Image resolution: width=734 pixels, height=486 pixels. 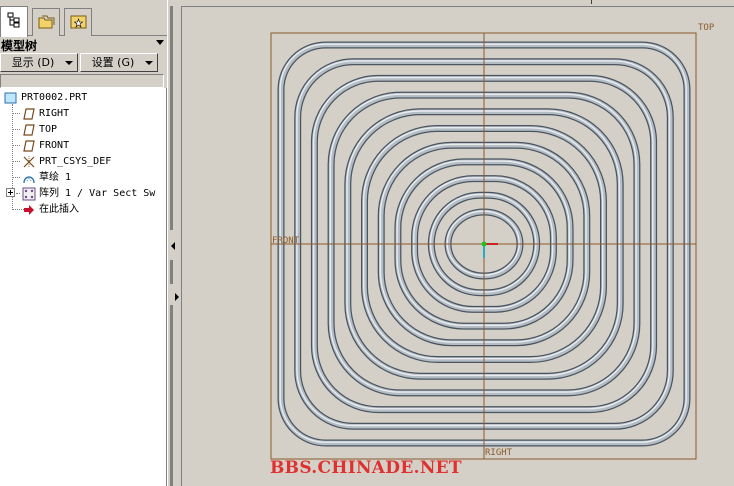 I want to click on coordinate-system-triad, so click(x=489, y=249).